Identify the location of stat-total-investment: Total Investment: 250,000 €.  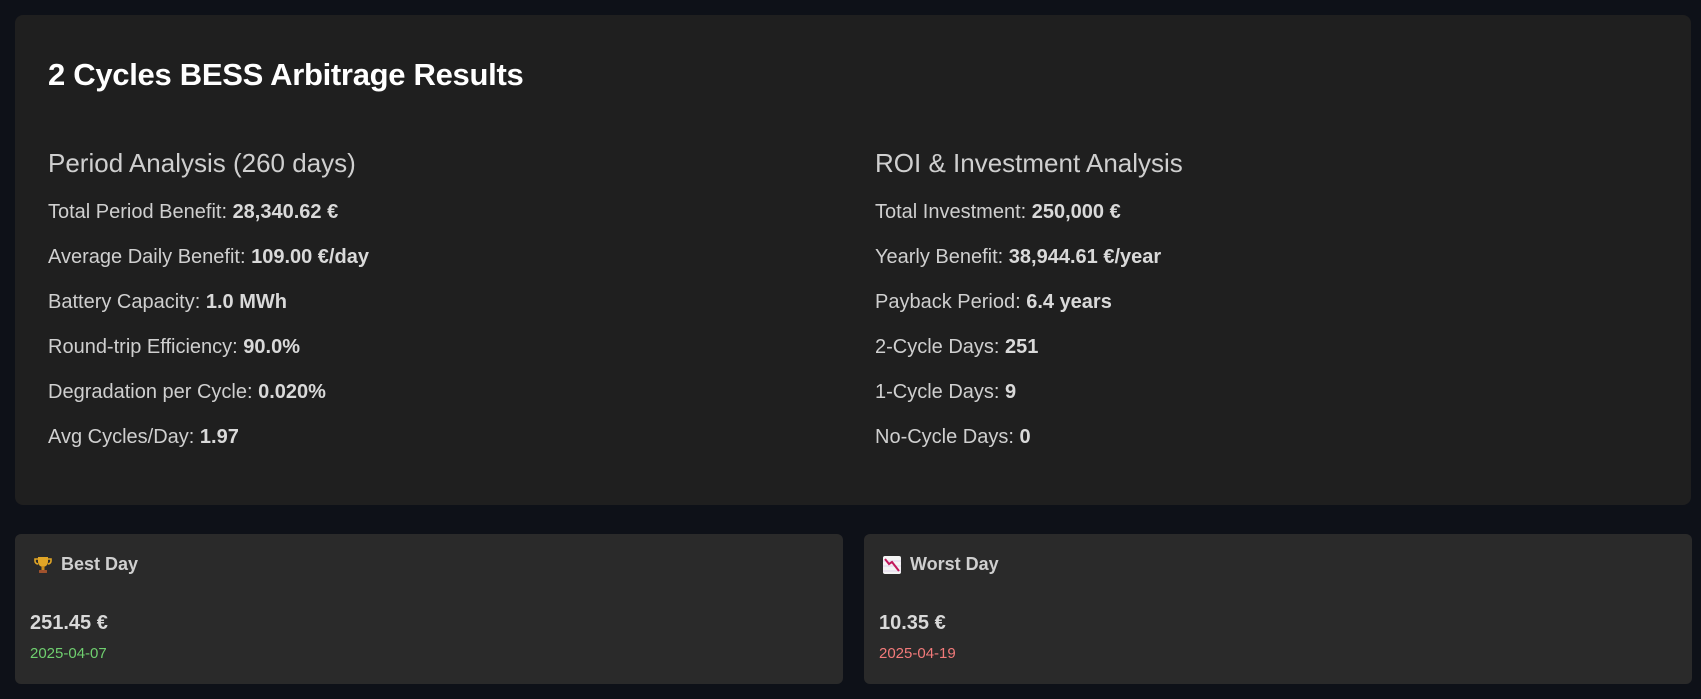
(998, 212).